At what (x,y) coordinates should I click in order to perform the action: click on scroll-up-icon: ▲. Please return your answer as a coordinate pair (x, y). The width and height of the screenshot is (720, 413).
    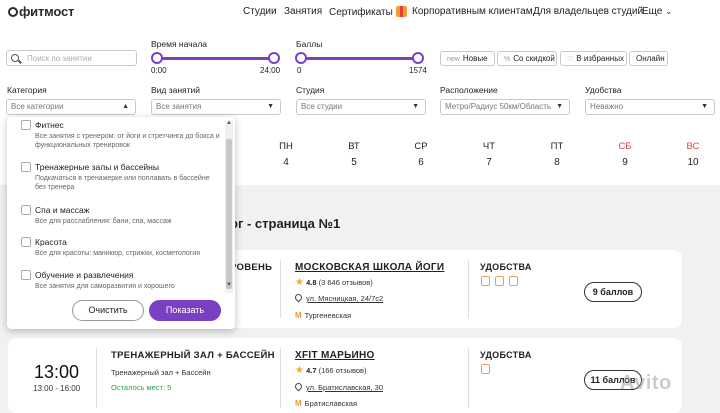
    Looking at the image, I should click on (229, 123).